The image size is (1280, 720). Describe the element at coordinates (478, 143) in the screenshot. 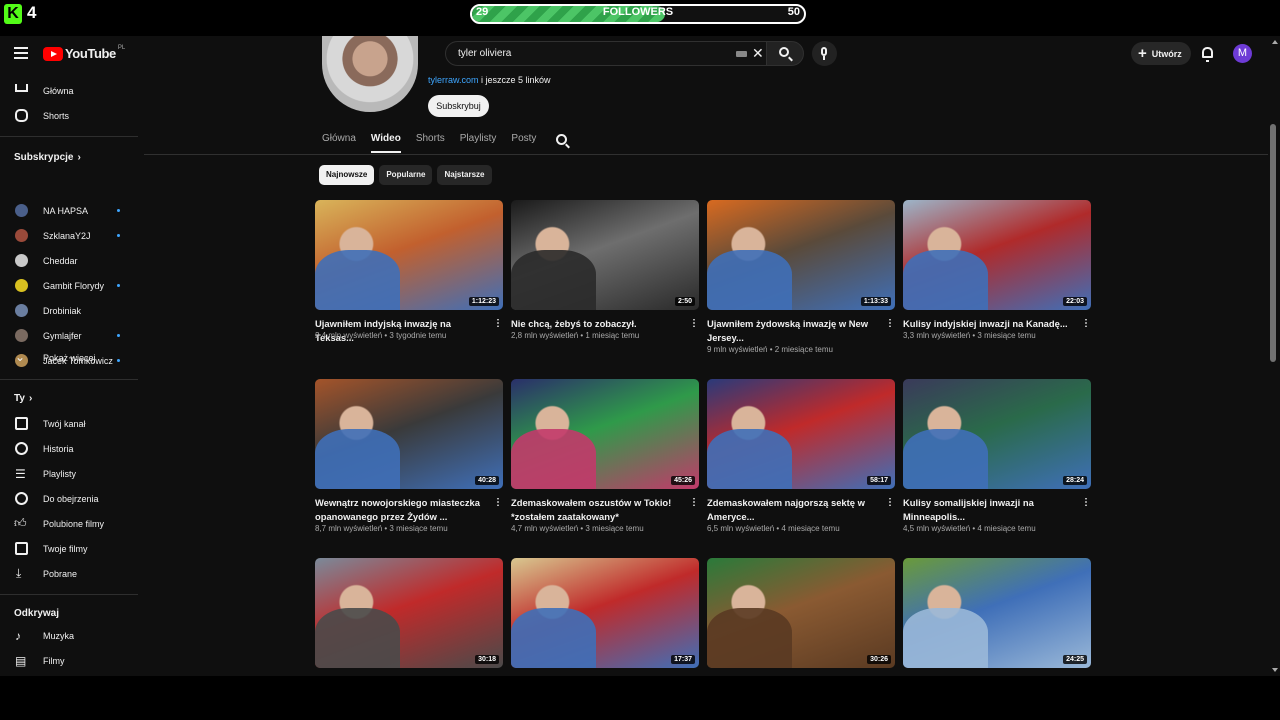

I see `tab-playlists: Playlisty` at that location.